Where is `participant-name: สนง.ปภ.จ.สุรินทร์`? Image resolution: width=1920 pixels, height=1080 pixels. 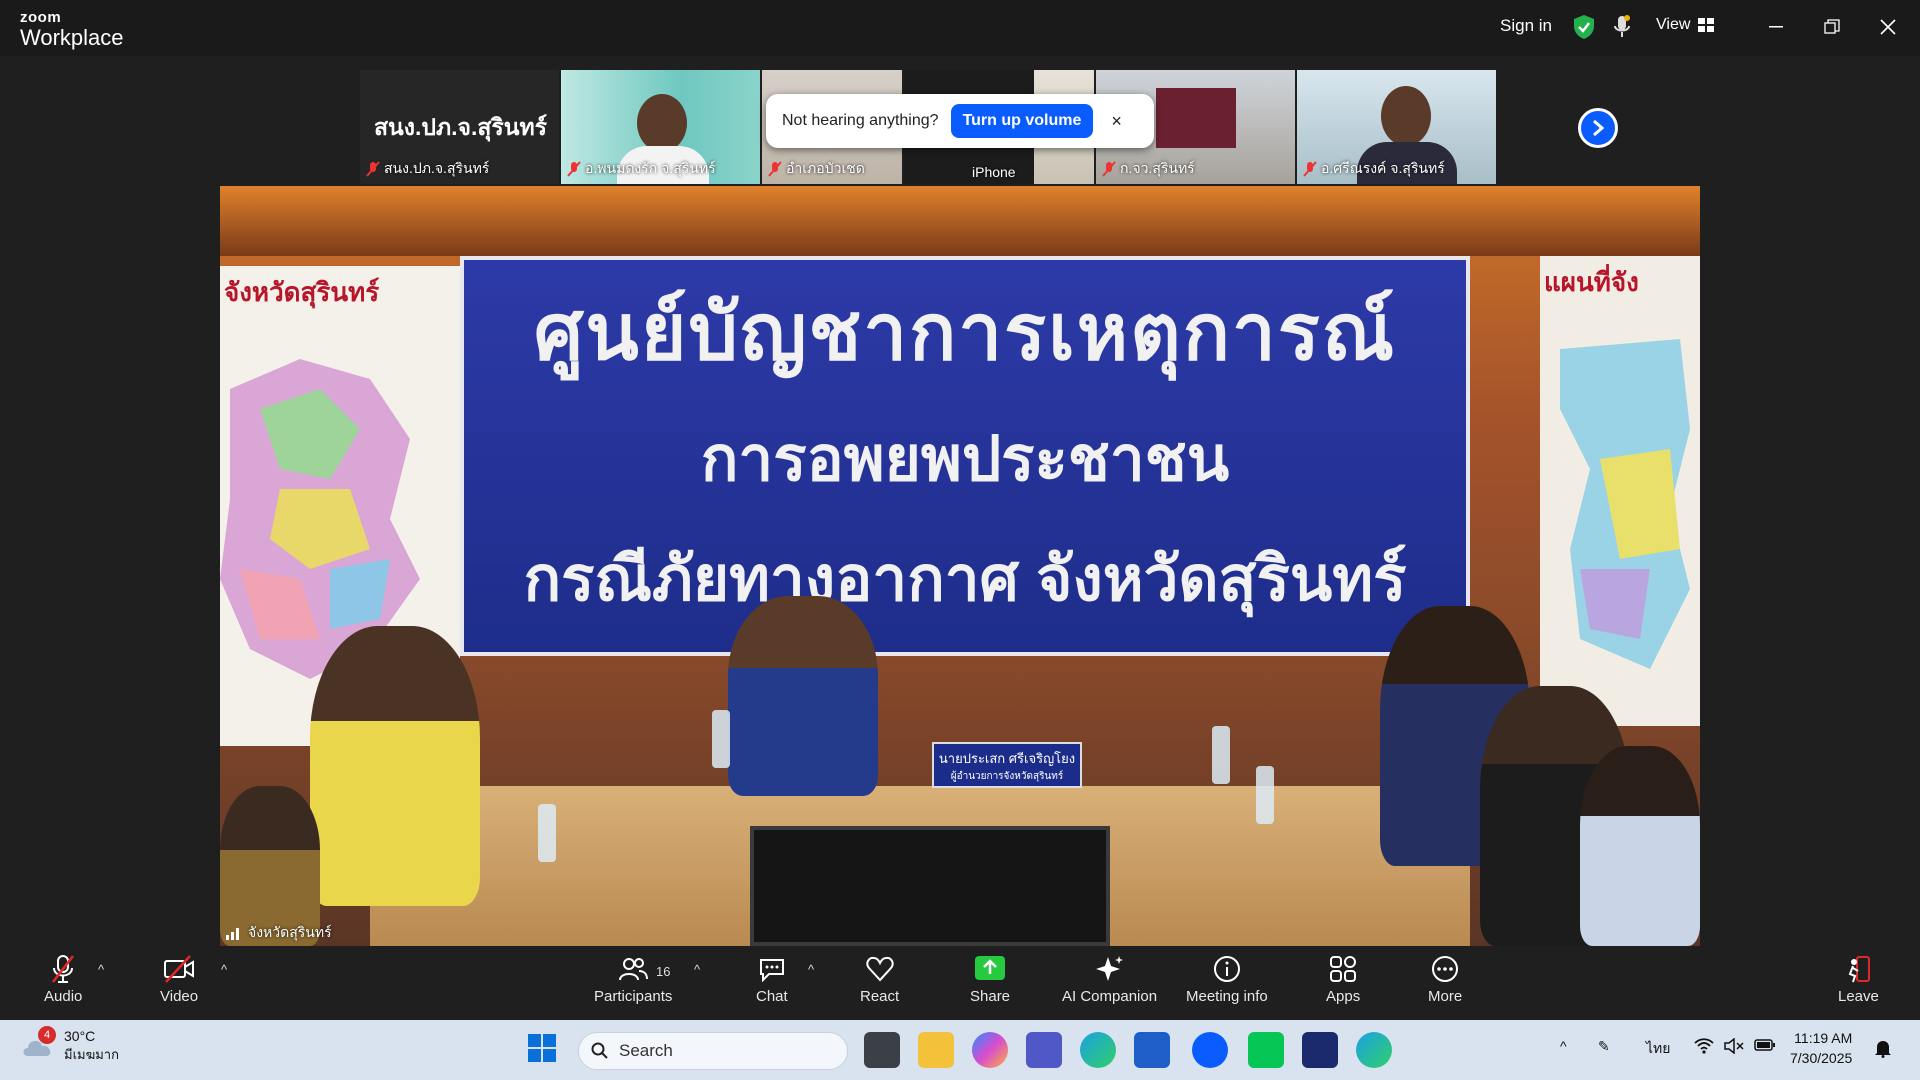 participant-name: สนง.ปภ.จ.สุรินทร์ is located at coordinates (427, 169).